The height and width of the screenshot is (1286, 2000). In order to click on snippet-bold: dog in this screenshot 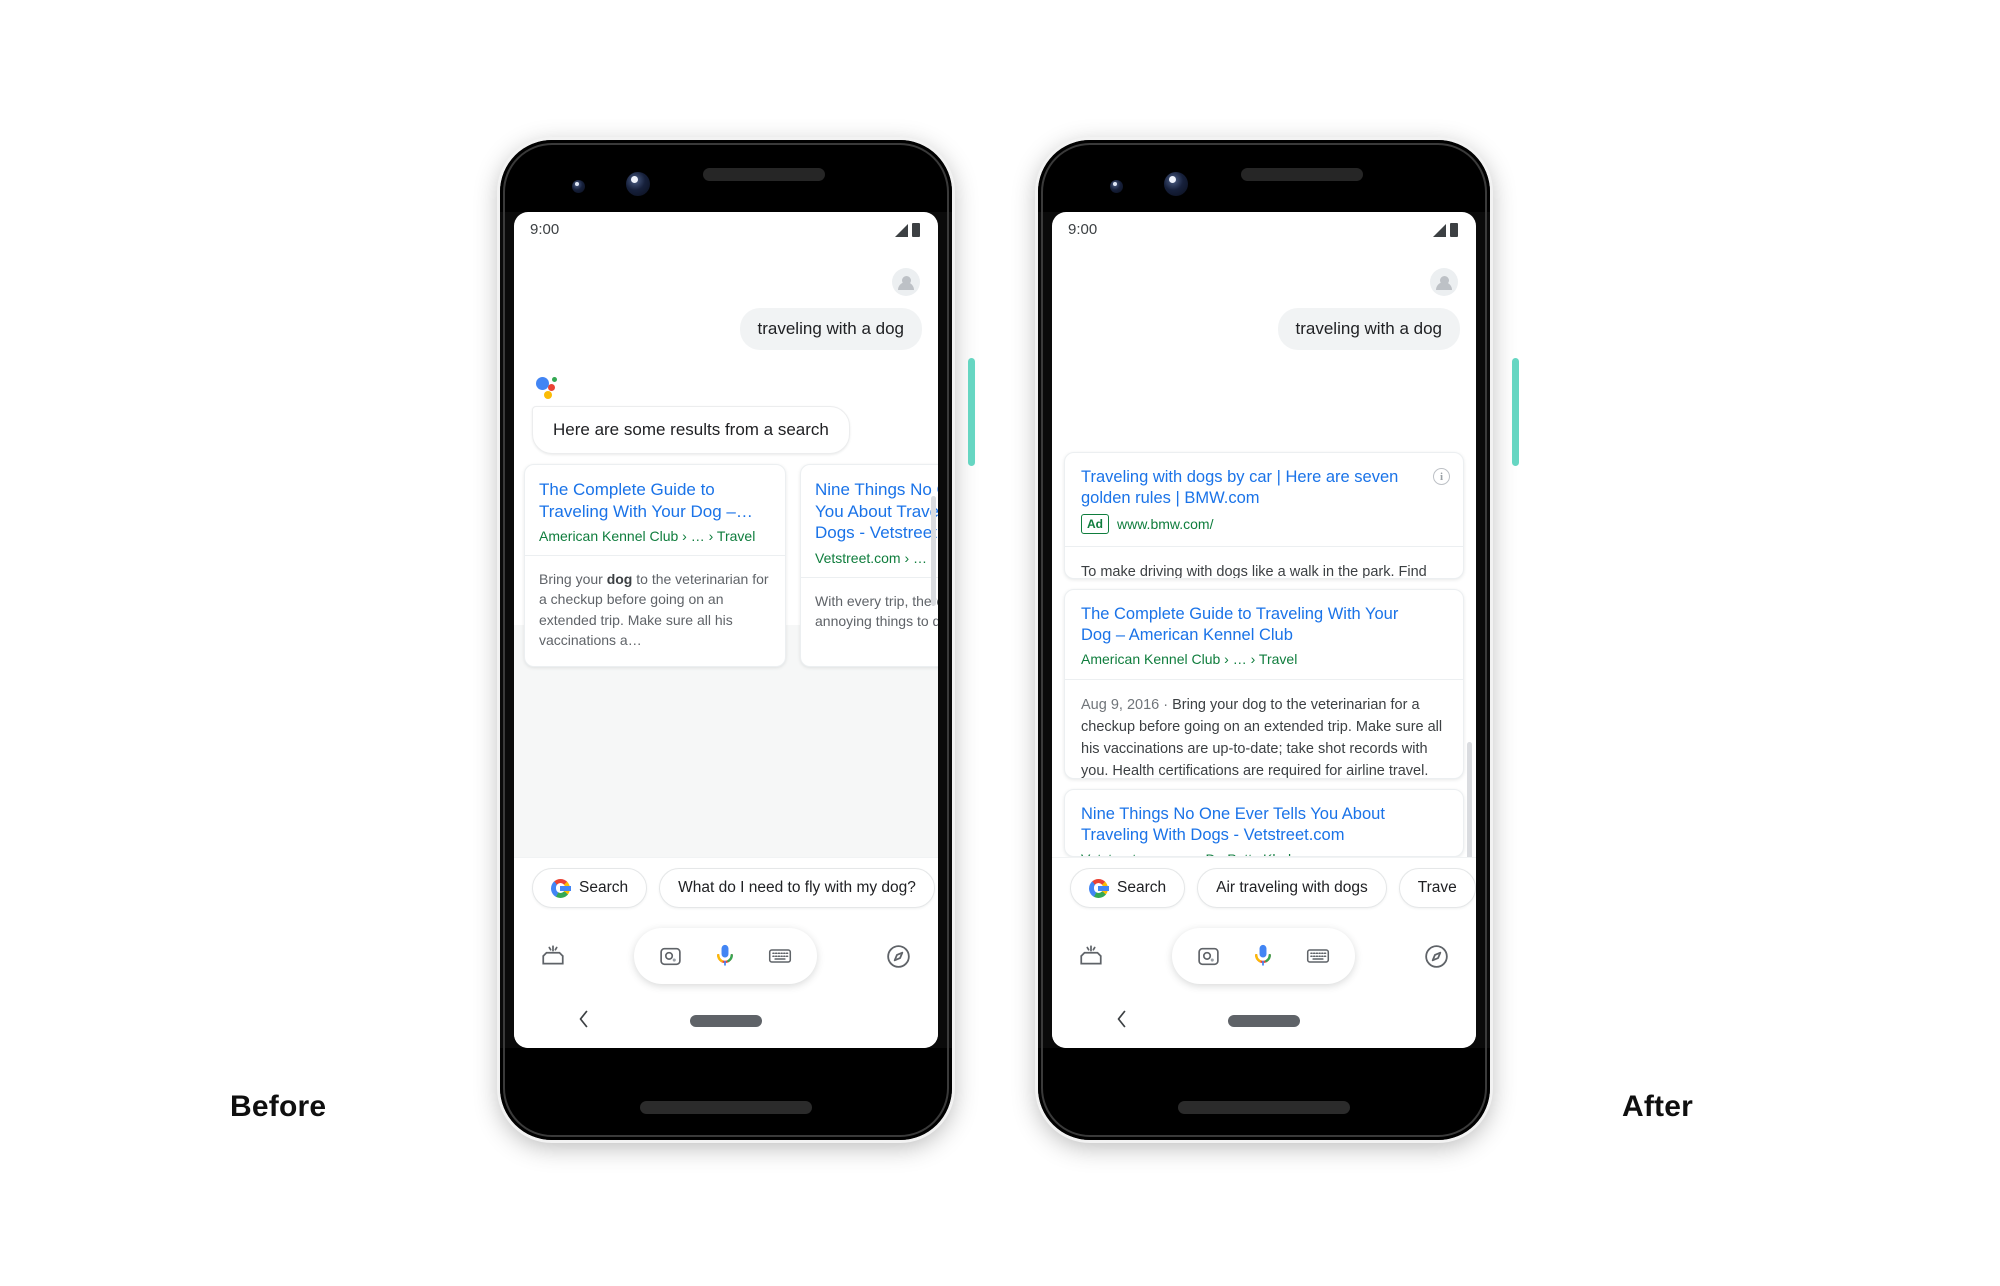, I will do `click(619, 579)`.